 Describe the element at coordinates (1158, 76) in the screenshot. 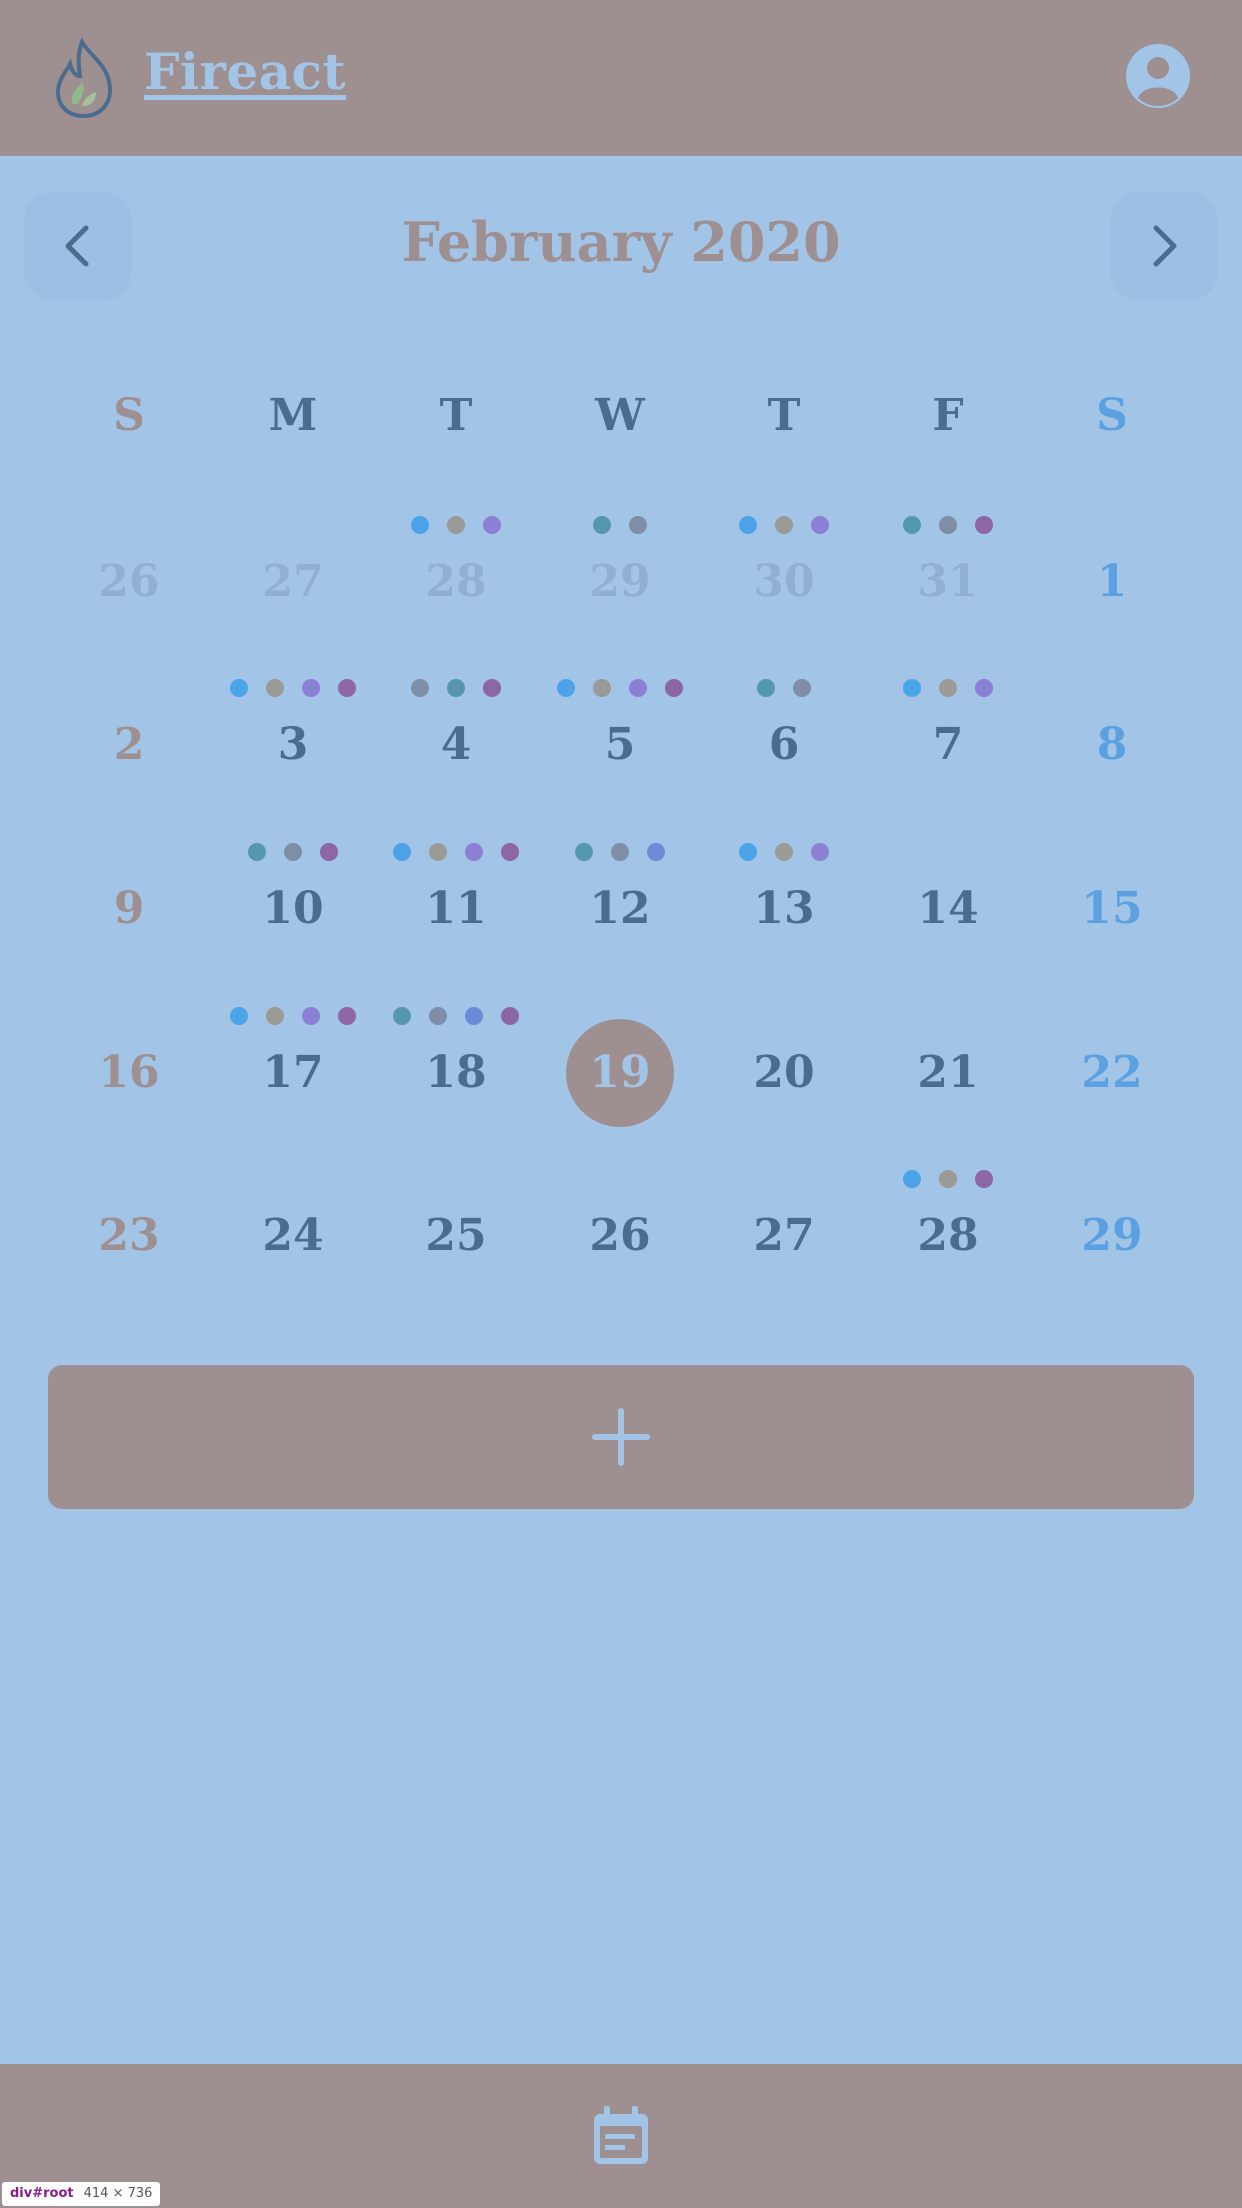

I see `user-avatar-icon` at that location.